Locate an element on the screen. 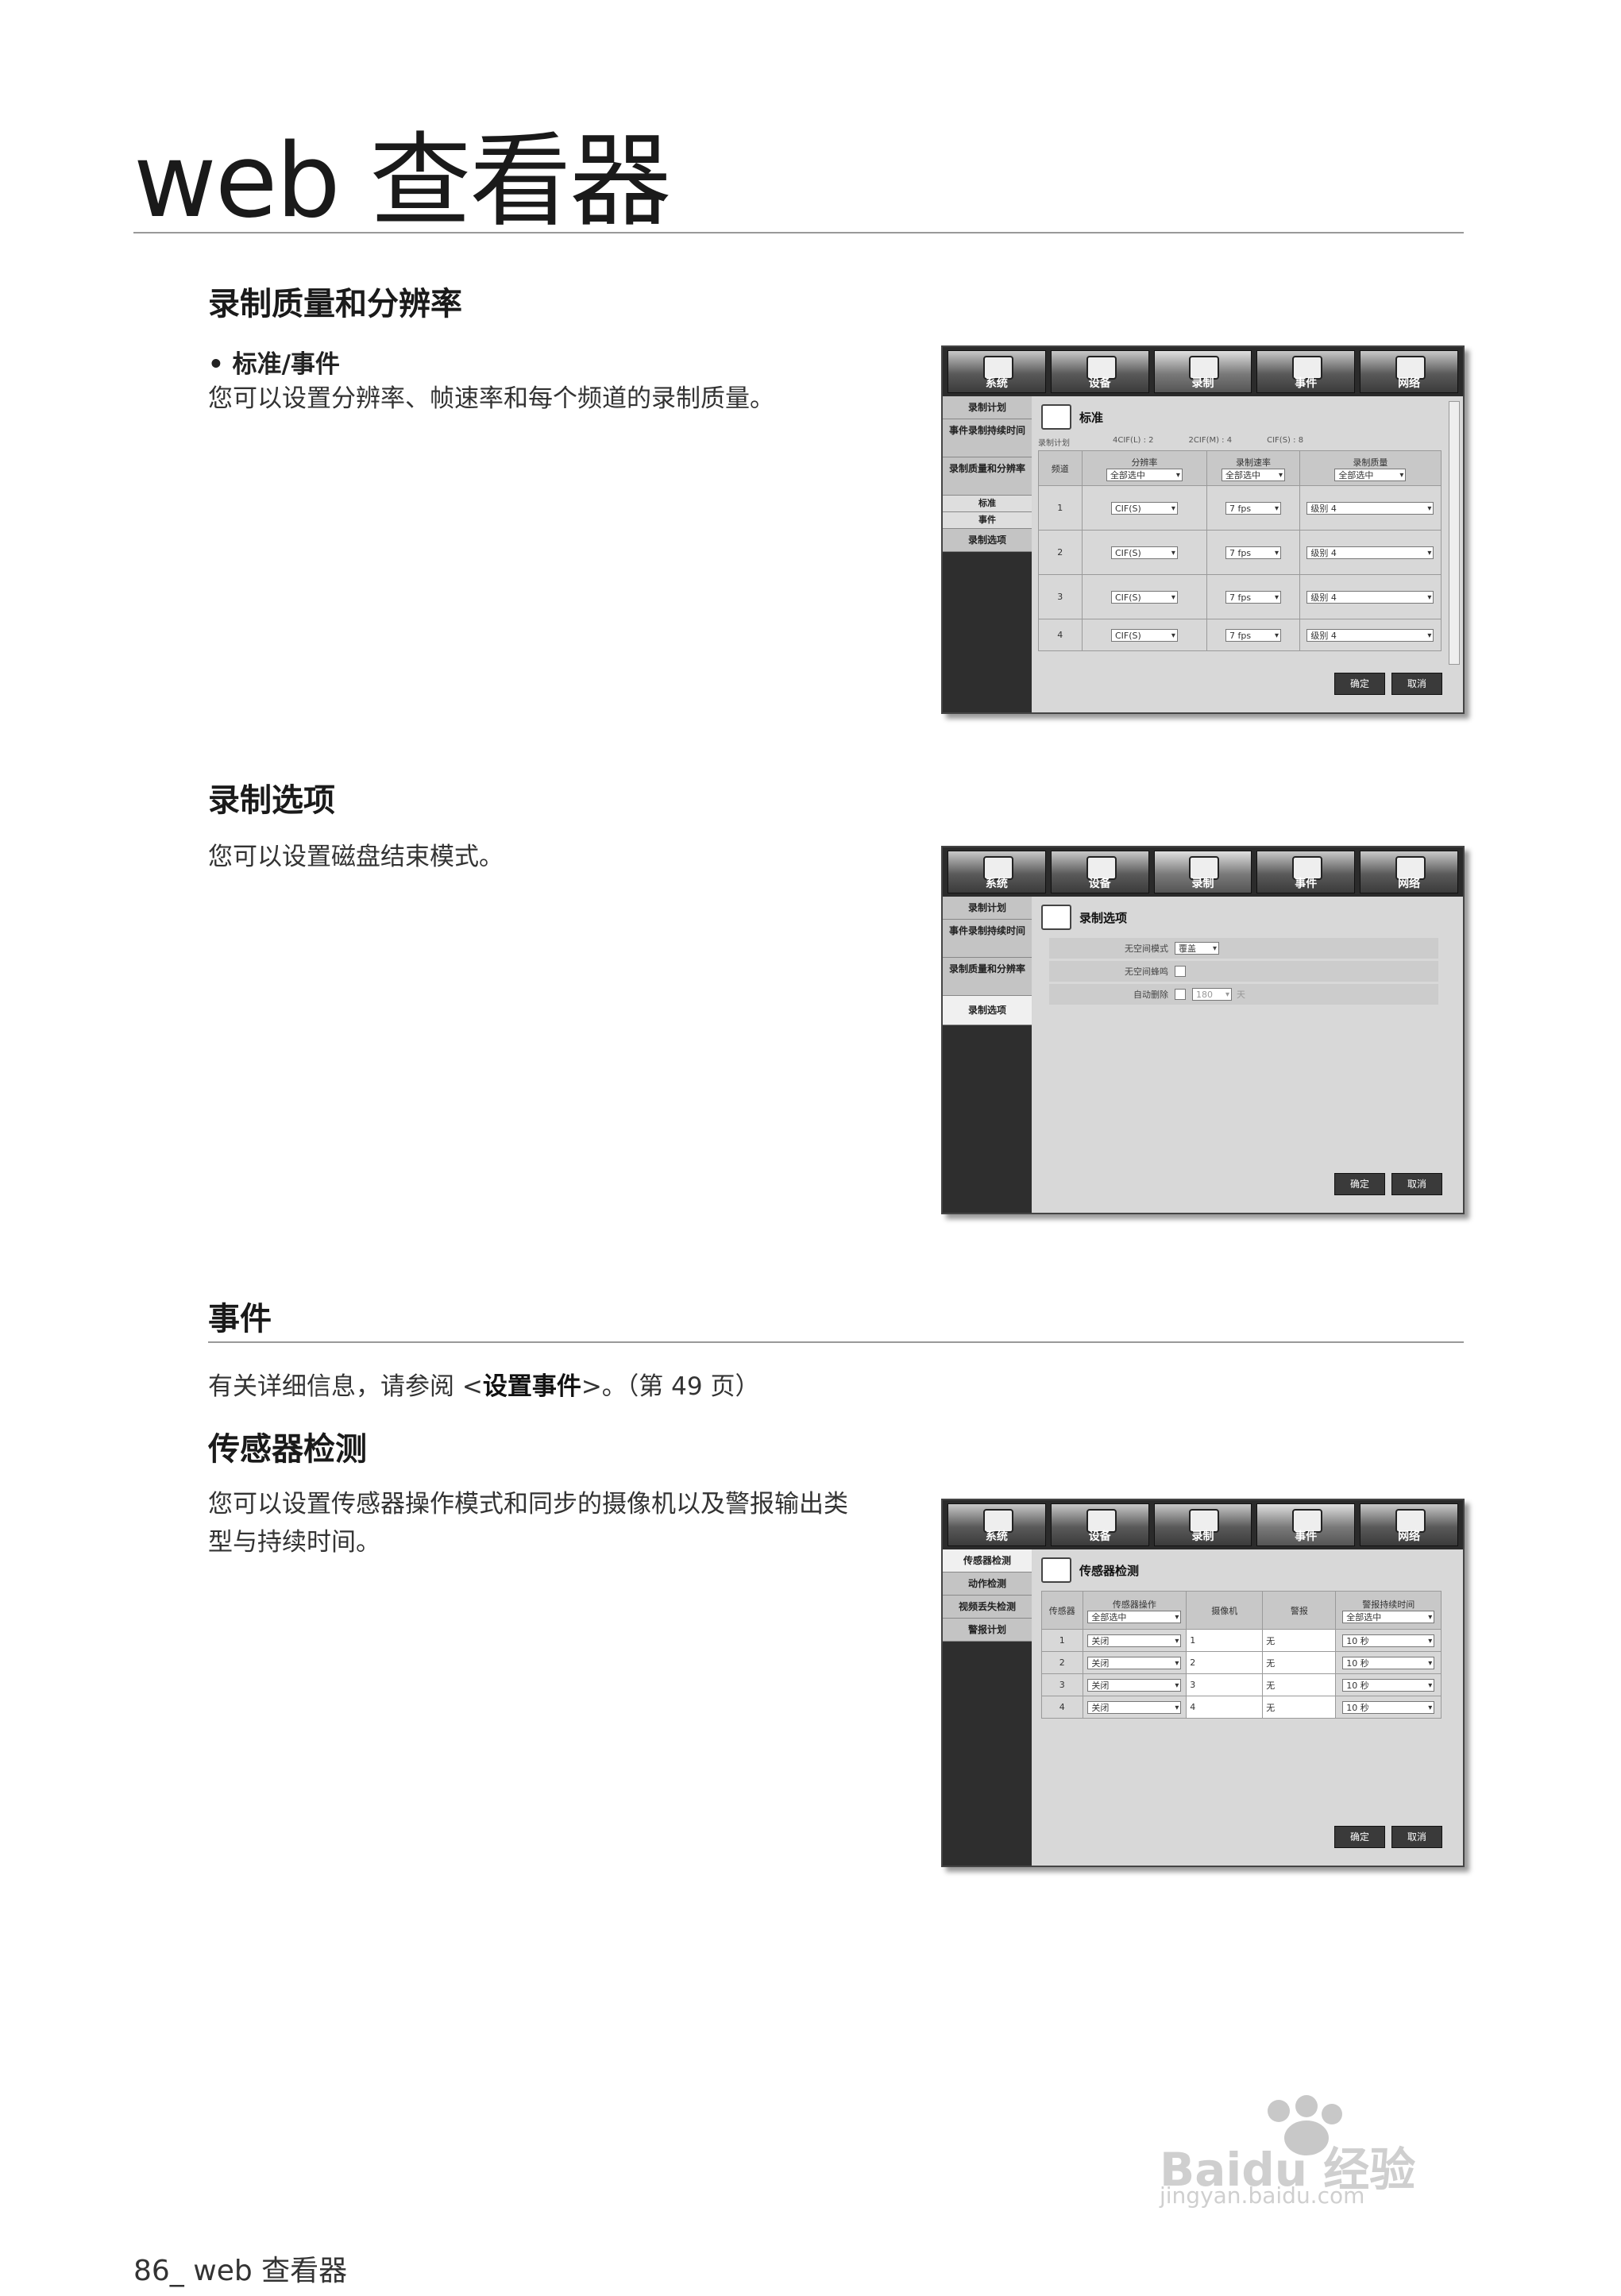 This screenshot has height=2296, width=1621. table-row: 3 关闭 3 无 10 秒 is located at coordinates (1241, 1684).